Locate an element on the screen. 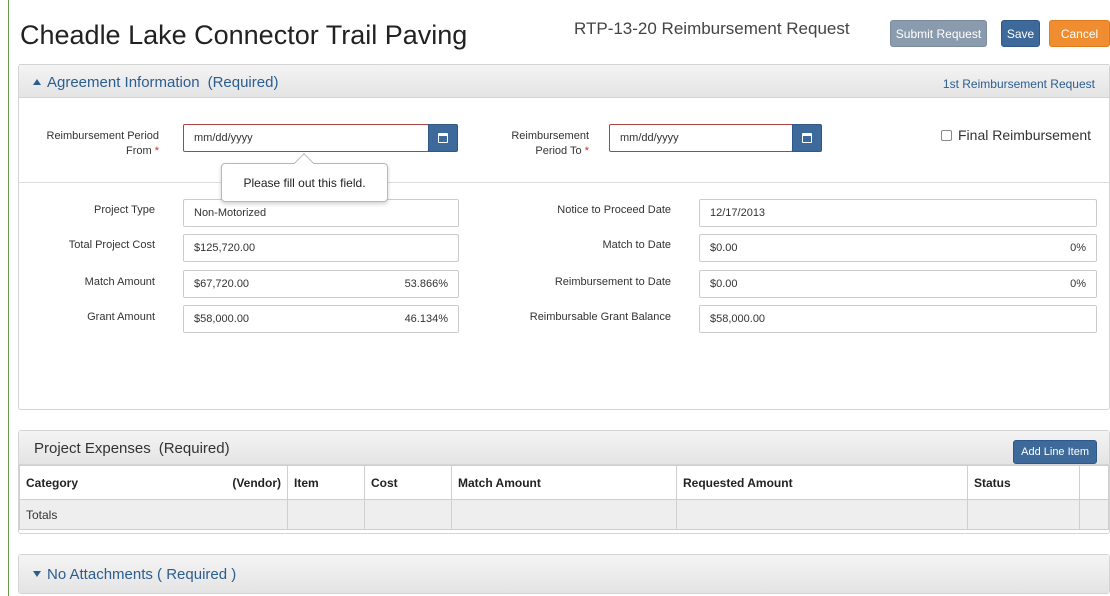 Image resolution: width=1110 pixels, height=596 pixels. match-amount-label: Match Amount is located at coordinates (119, 282).